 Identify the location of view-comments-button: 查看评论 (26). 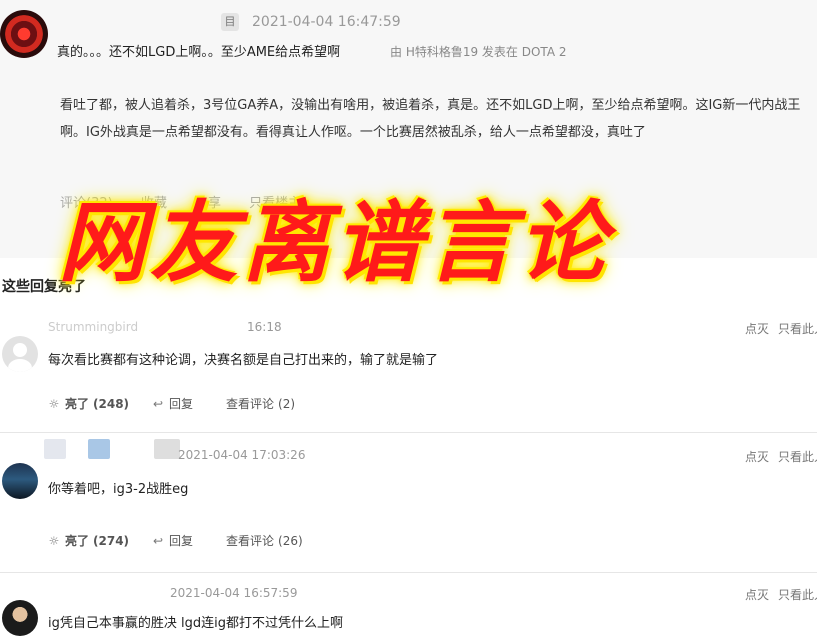
(264, 540).